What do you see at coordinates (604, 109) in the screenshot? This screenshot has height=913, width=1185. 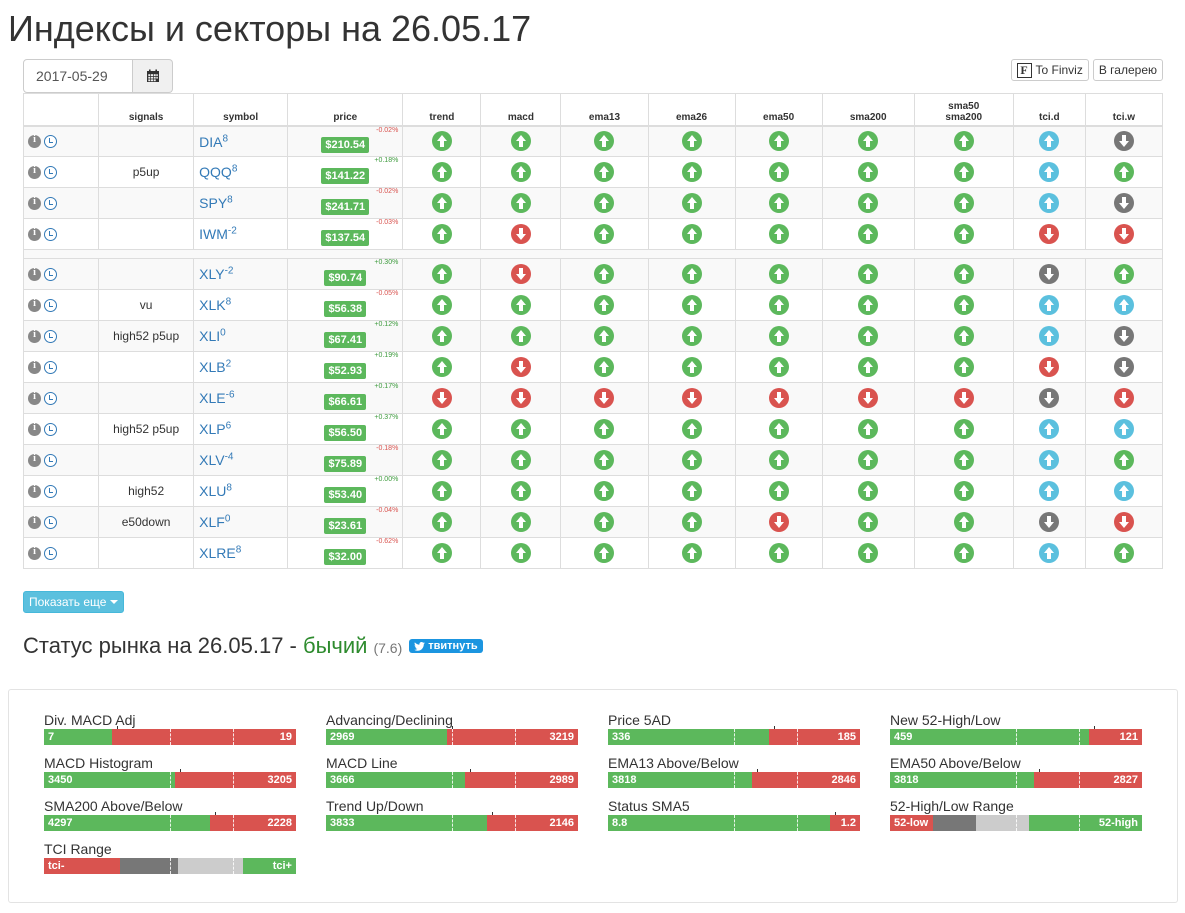 I see `header-ema13: ema13` at bounding box center [604, 109].